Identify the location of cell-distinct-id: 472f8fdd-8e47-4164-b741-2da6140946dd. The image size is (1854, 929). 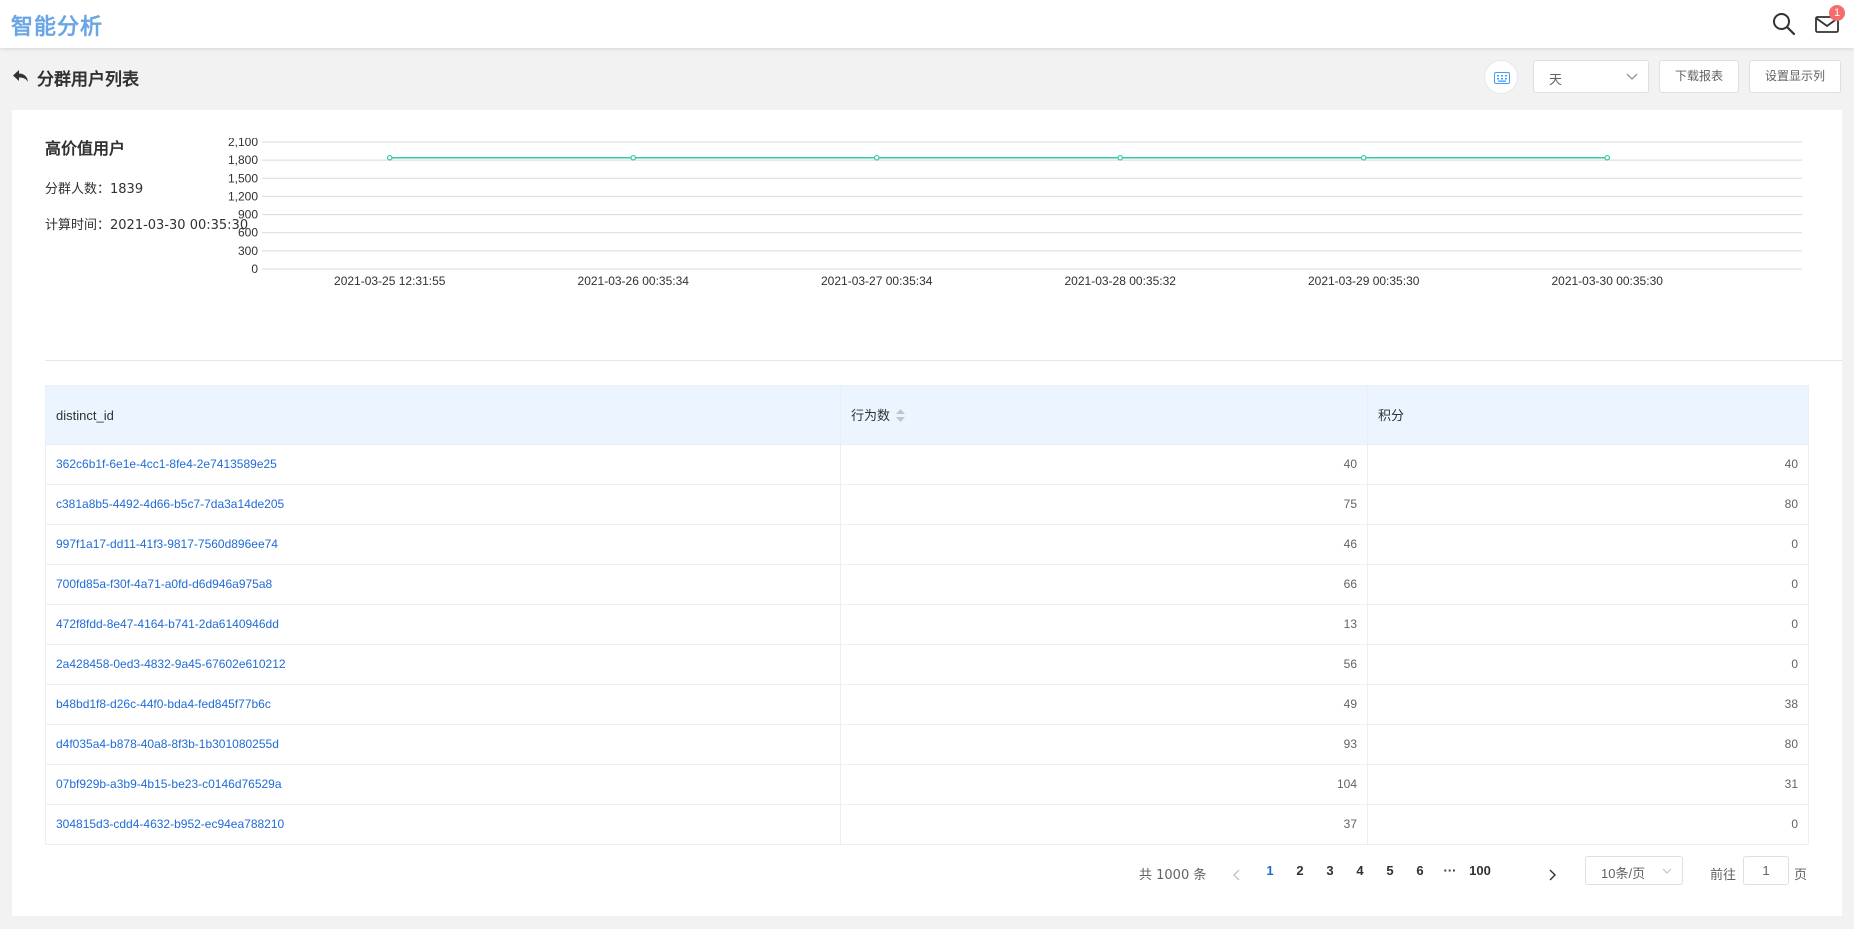
(443, 624).